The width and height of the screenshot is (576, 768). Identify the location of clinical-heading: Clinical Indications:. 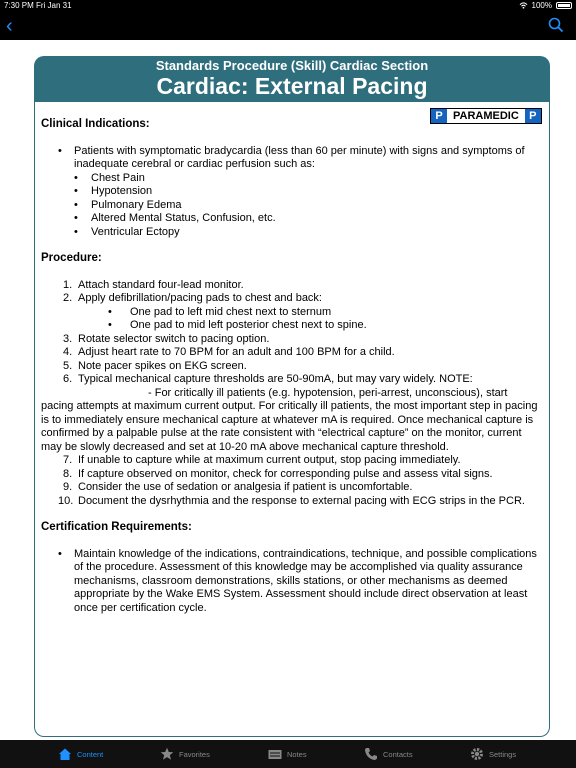
(95, 124).